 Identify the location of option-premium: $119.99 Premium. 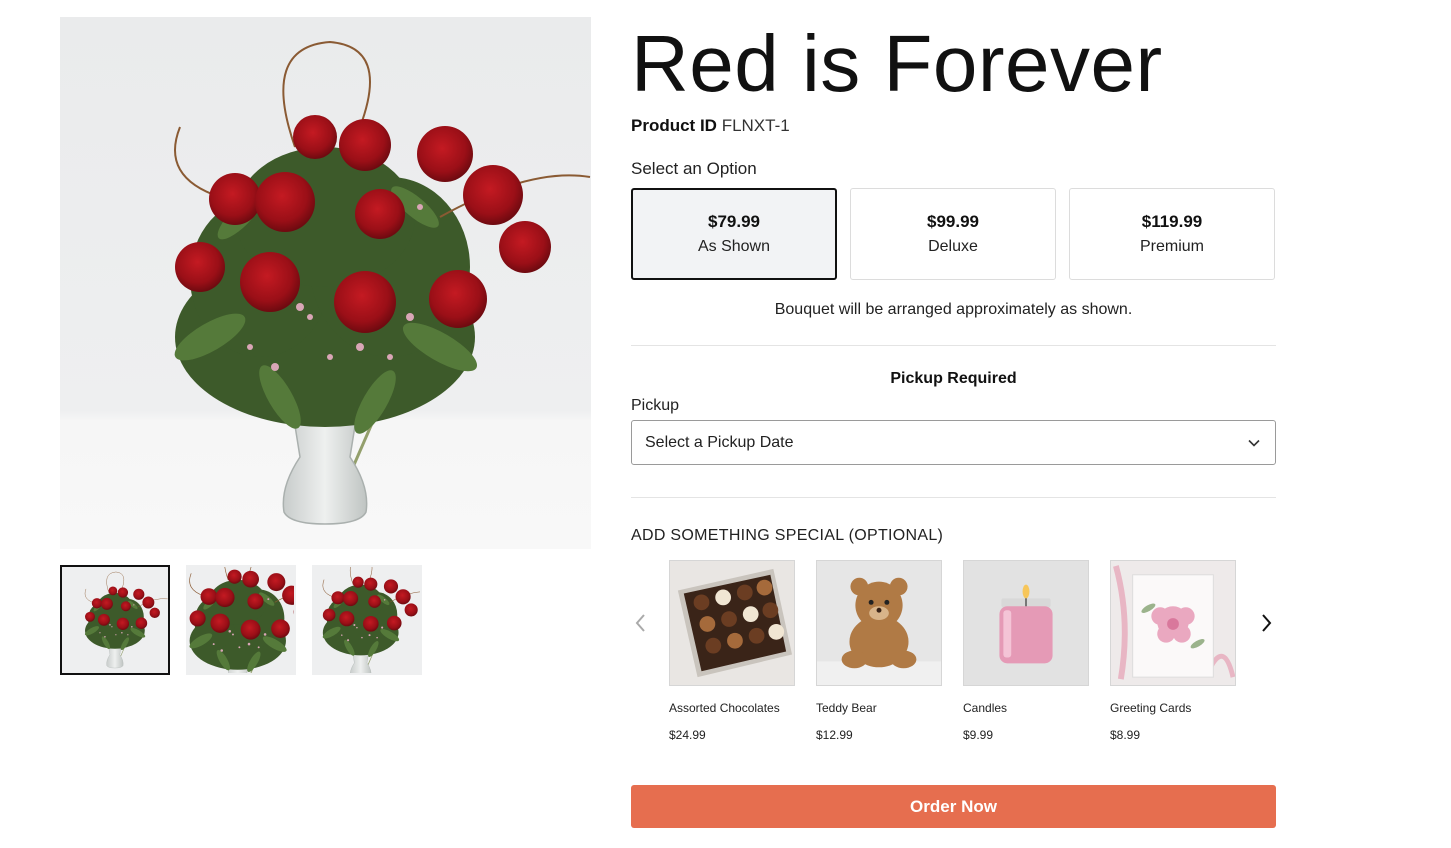
(1172, 234).